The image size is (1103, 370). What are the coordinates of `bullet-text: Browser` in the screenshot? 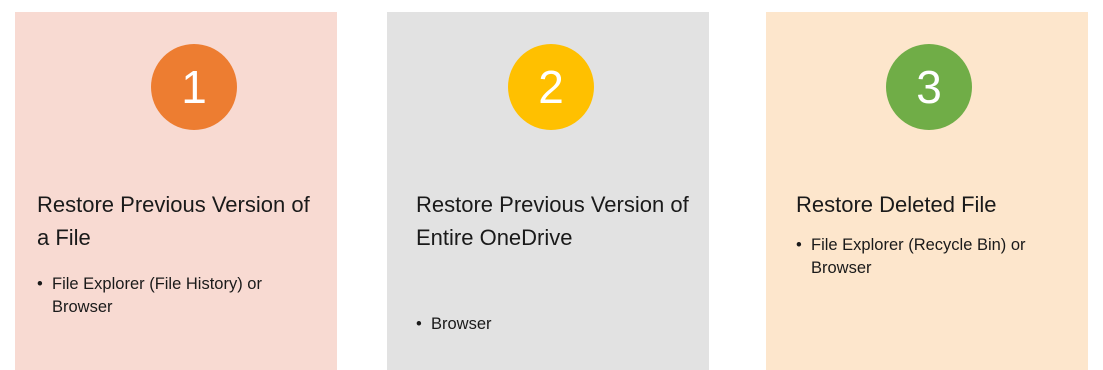 It's located at (461, 324).